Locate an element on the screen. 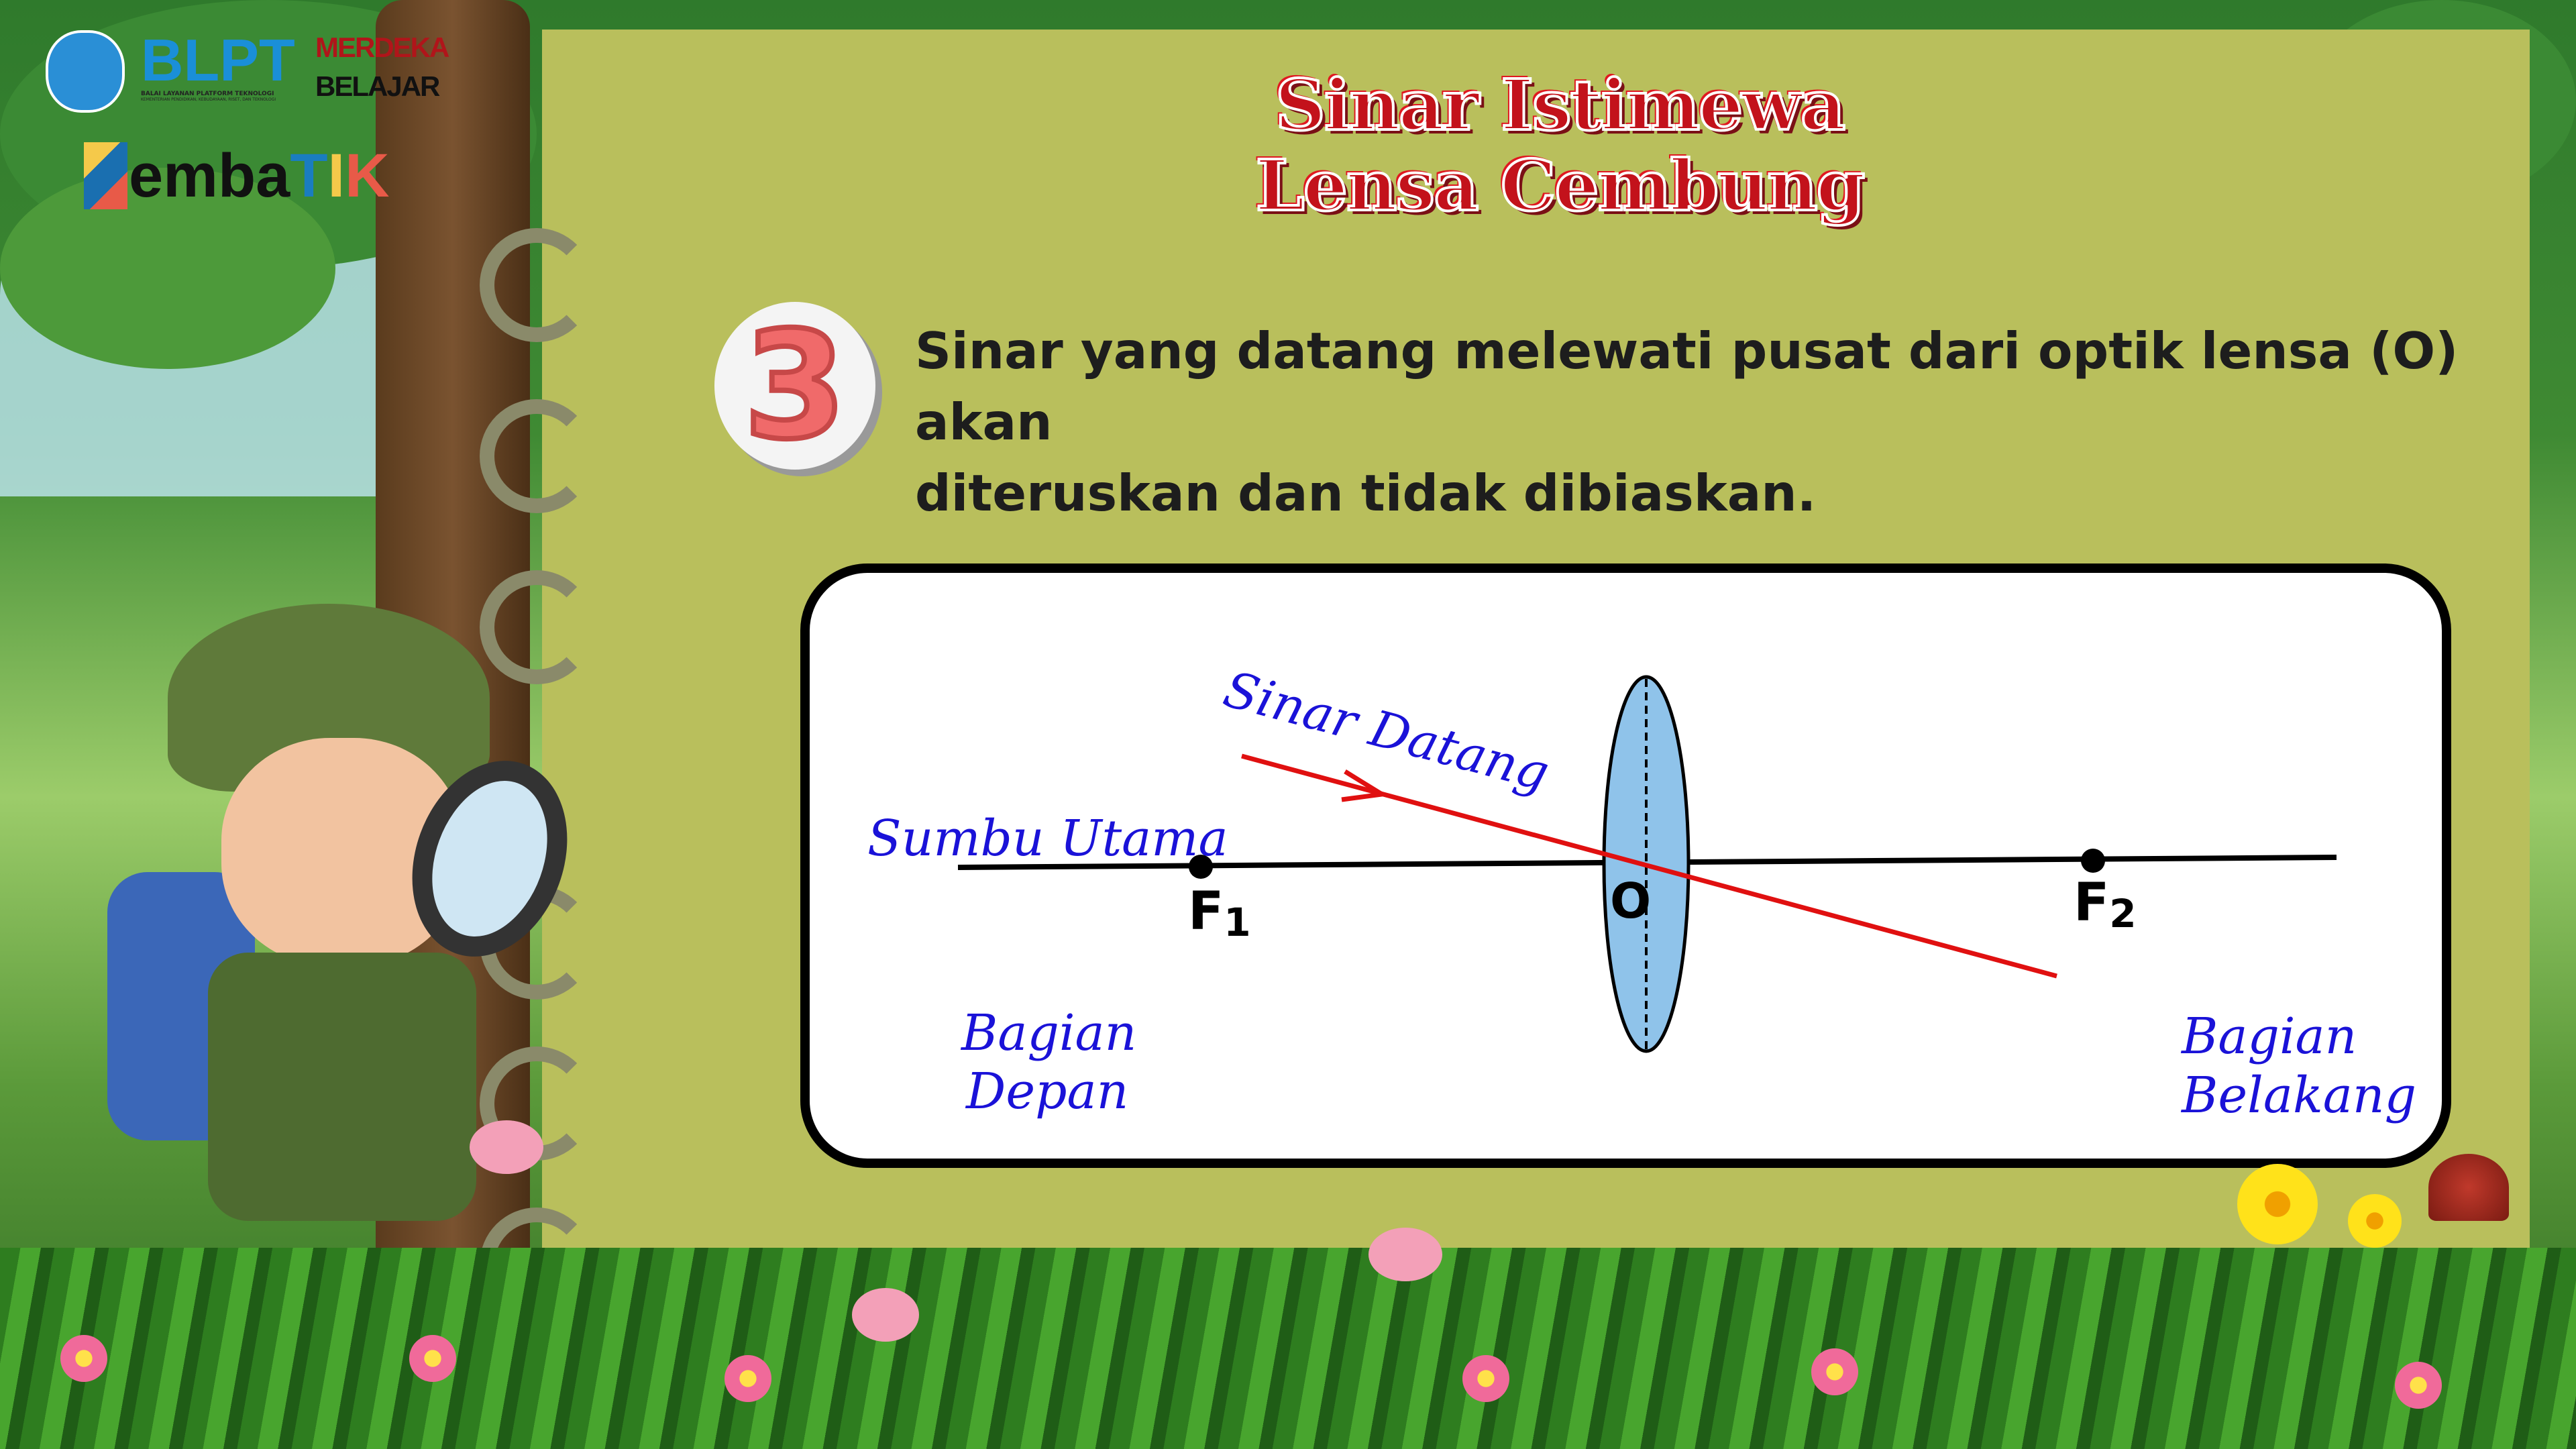  ray-label: Sinar Datang is located at coordinates (1386, 731).